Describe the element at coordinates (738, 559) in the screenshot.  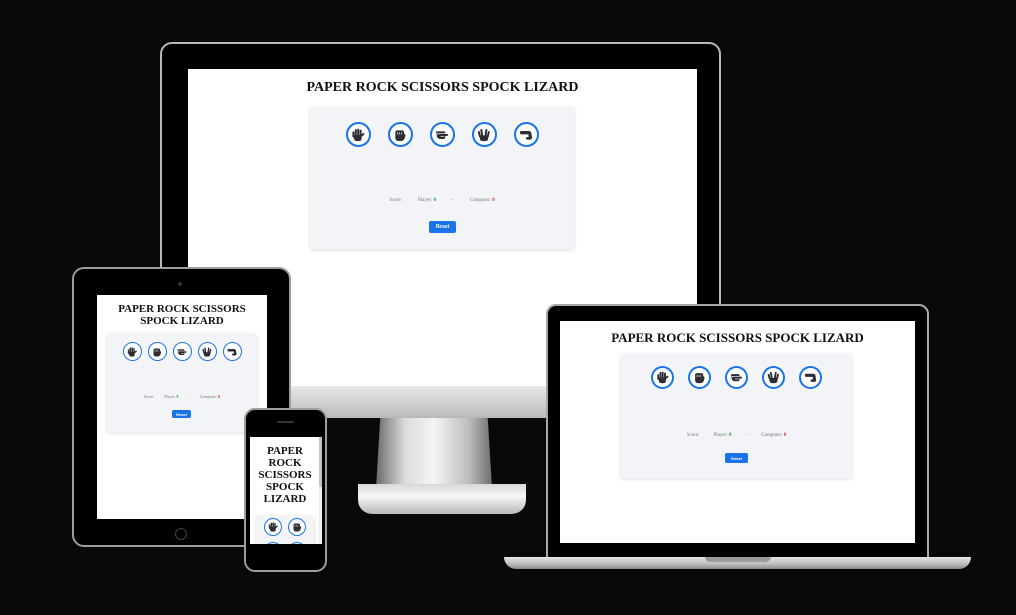
I see `laptop-notch` at that location.